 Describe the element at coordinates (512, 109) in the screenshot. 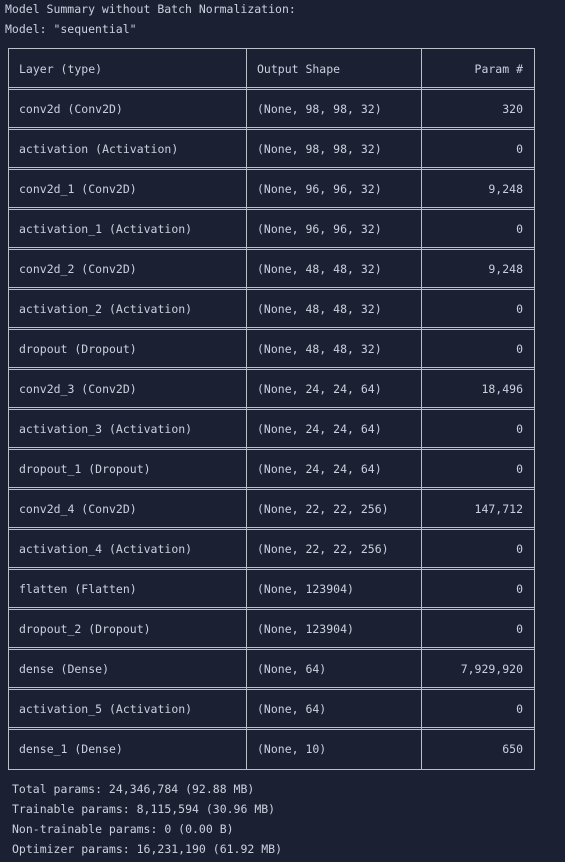

I see `param-count-cell: 320` at that location.